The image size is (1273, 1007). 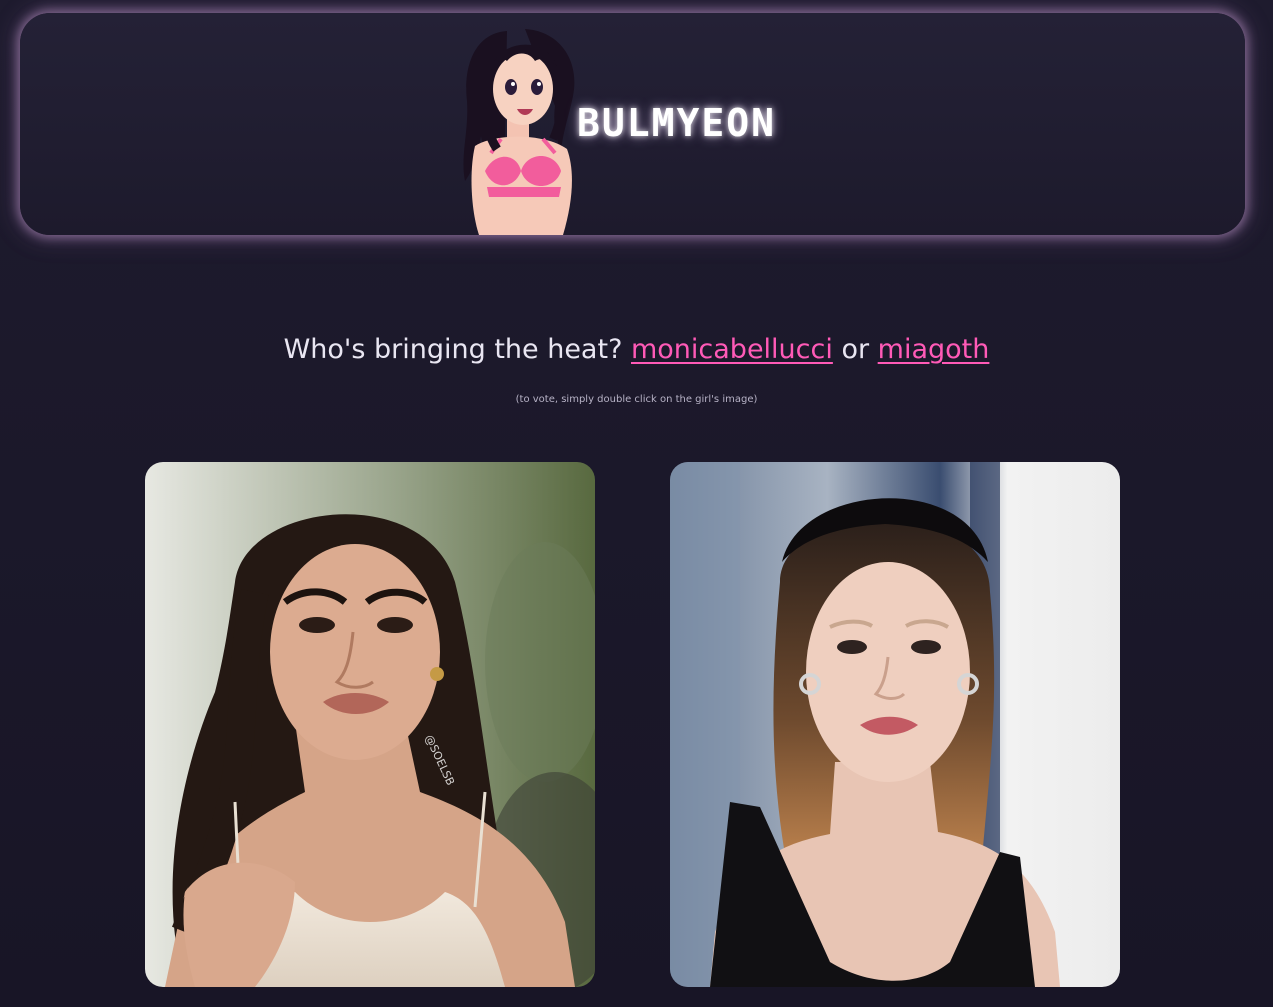 I want to click on option-a-link: monicabellucci, so click(x=732, y=349).